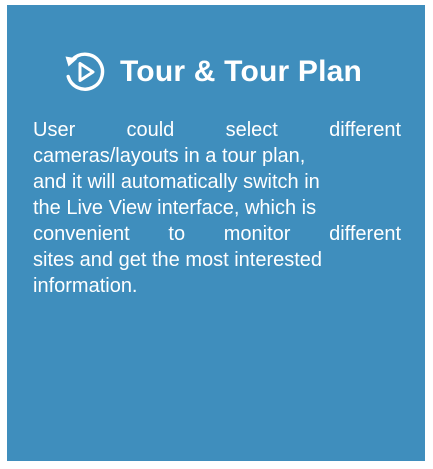  I want to click on description-line: cameras/layouts in a tour plan,, so click(169, 156).